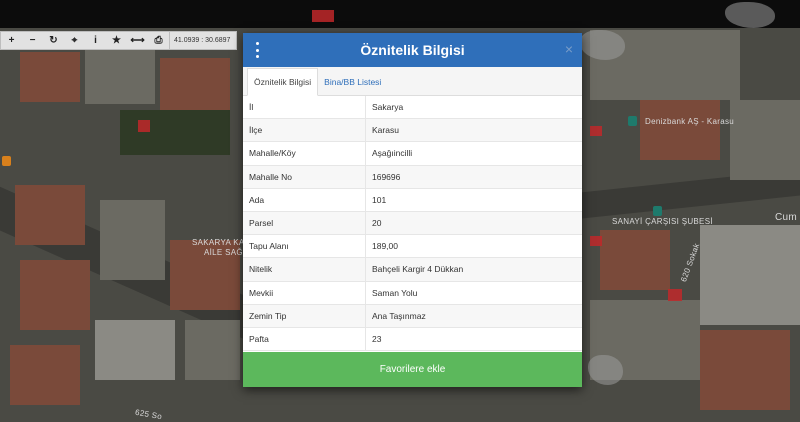 The image size is (800, 422). Describe the element at coordinates (304, 177) in the screenshot. I see `attribute-key: Mahalle No` at that location.